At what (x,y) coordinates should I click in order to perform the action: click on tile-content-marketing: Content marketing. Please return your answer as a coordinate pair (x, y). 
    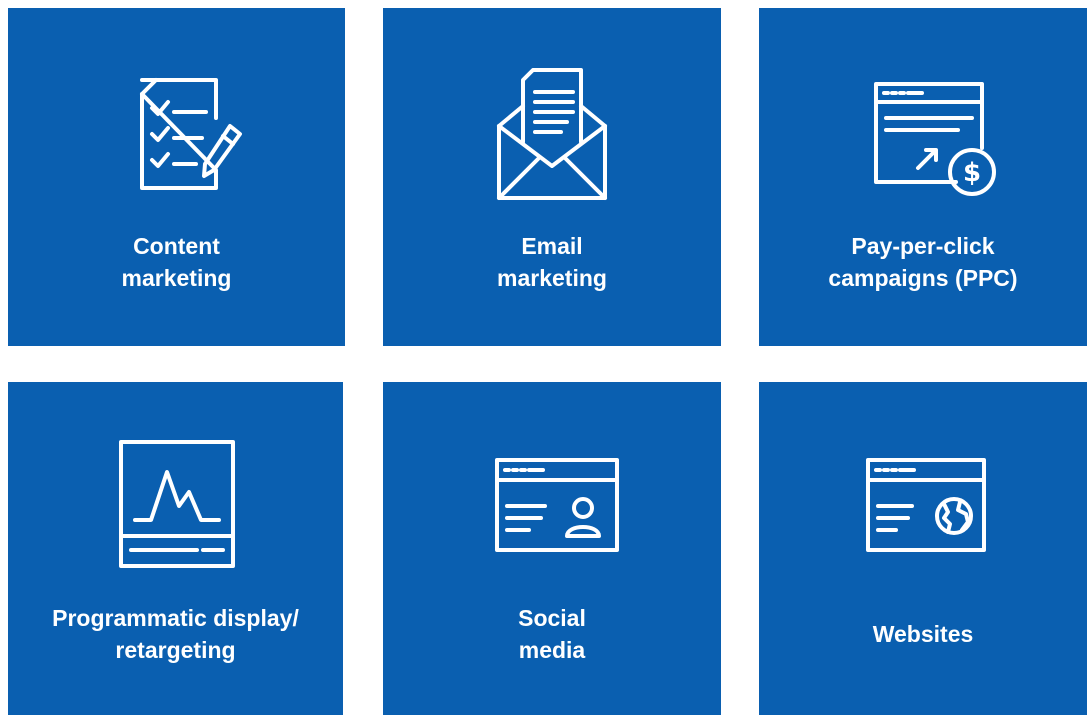
    Looking at the image, I should click on (176, 177).